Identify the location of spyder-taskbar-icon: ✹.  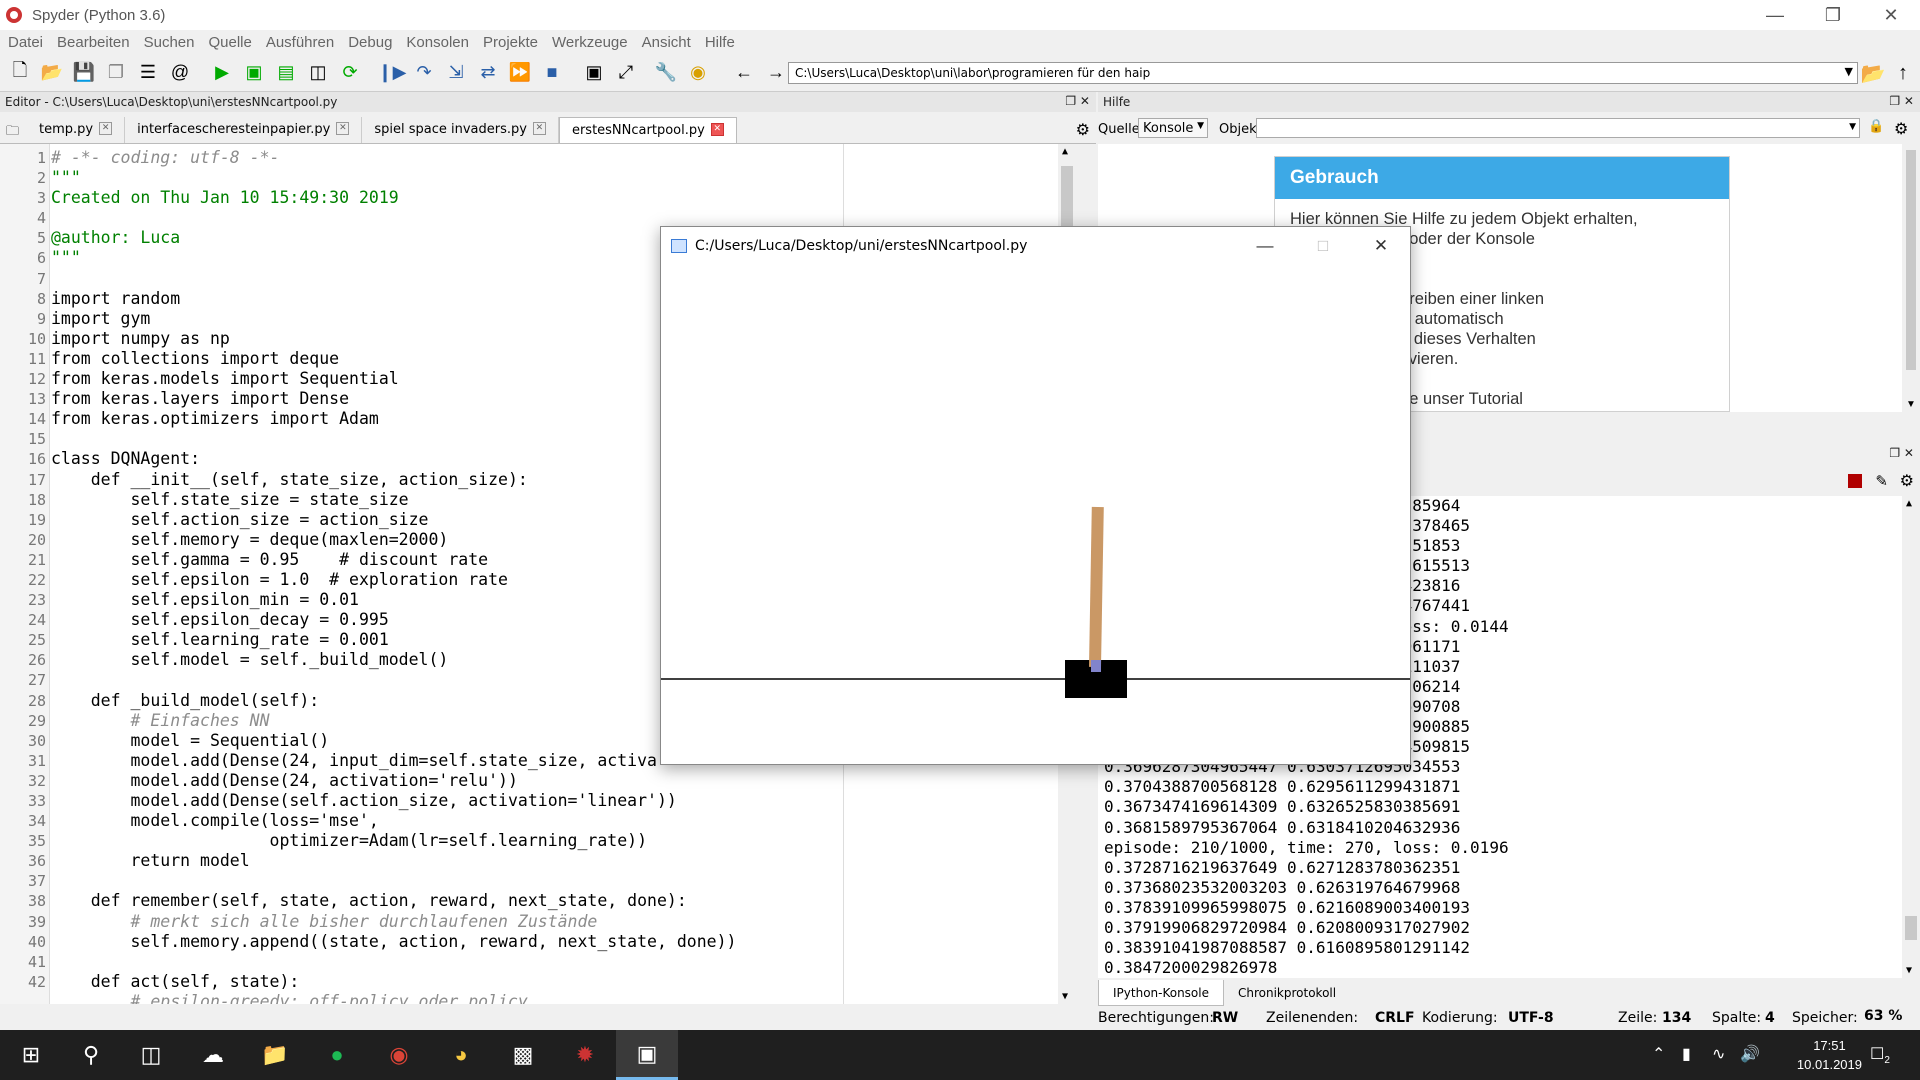
(585, 1055).